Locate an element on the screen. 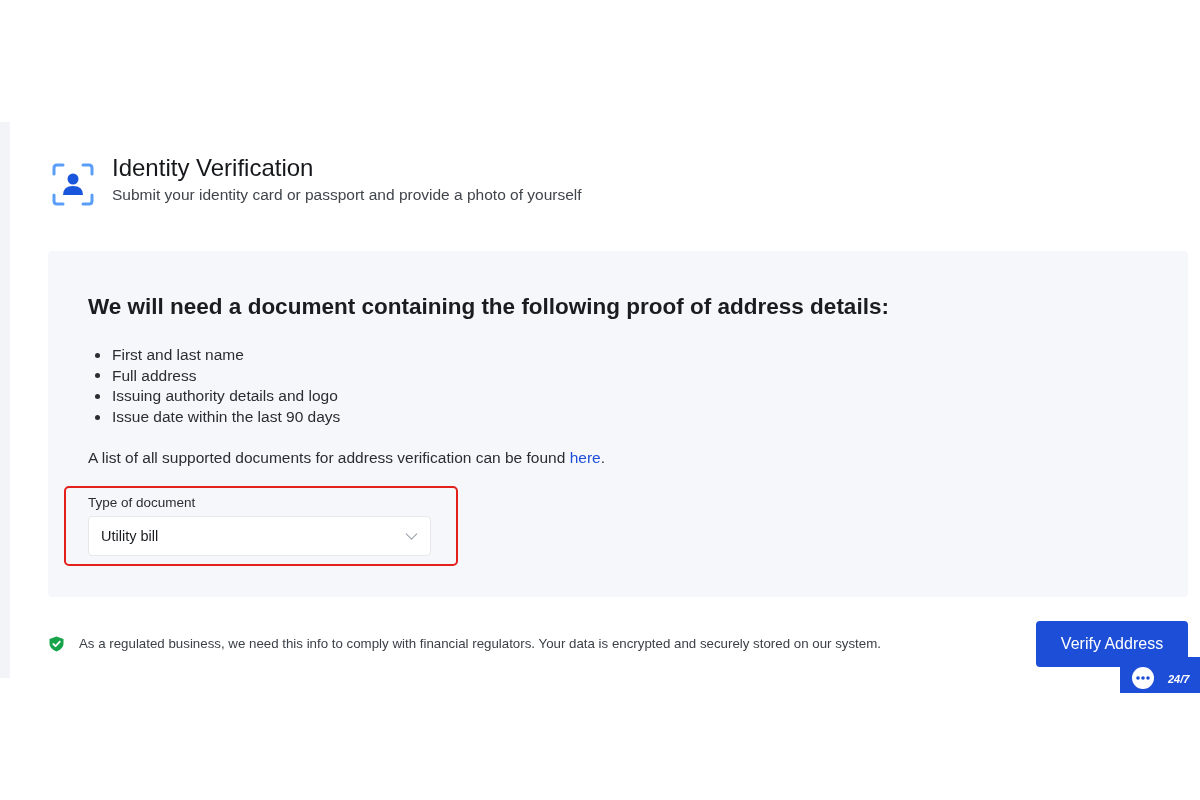  shield-check-icon is located at coordinates (56, 644).